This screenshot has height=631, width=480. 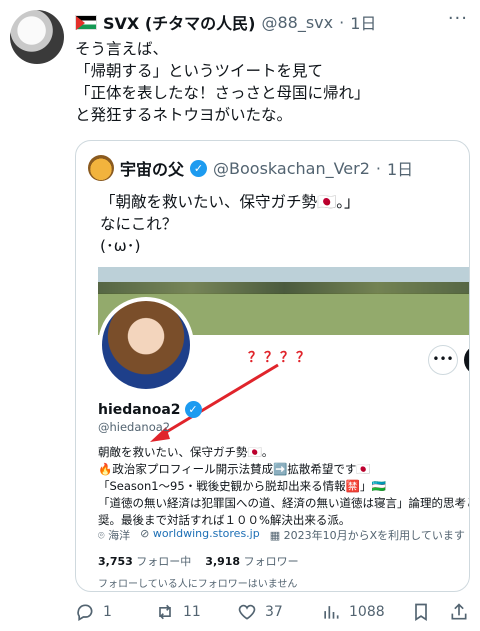 I want to click on repost-button: 11, so click(x=196, y=612).